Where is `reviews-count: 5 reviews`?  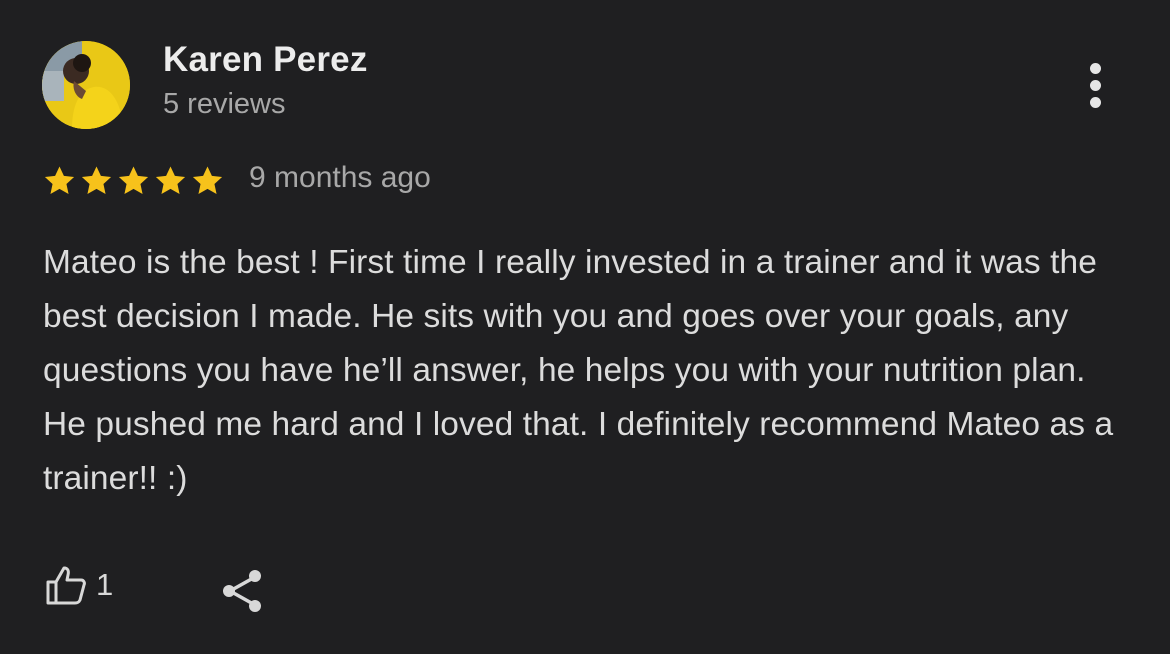 reviews-count: 5 reviews is located at coordinates (224, 104).